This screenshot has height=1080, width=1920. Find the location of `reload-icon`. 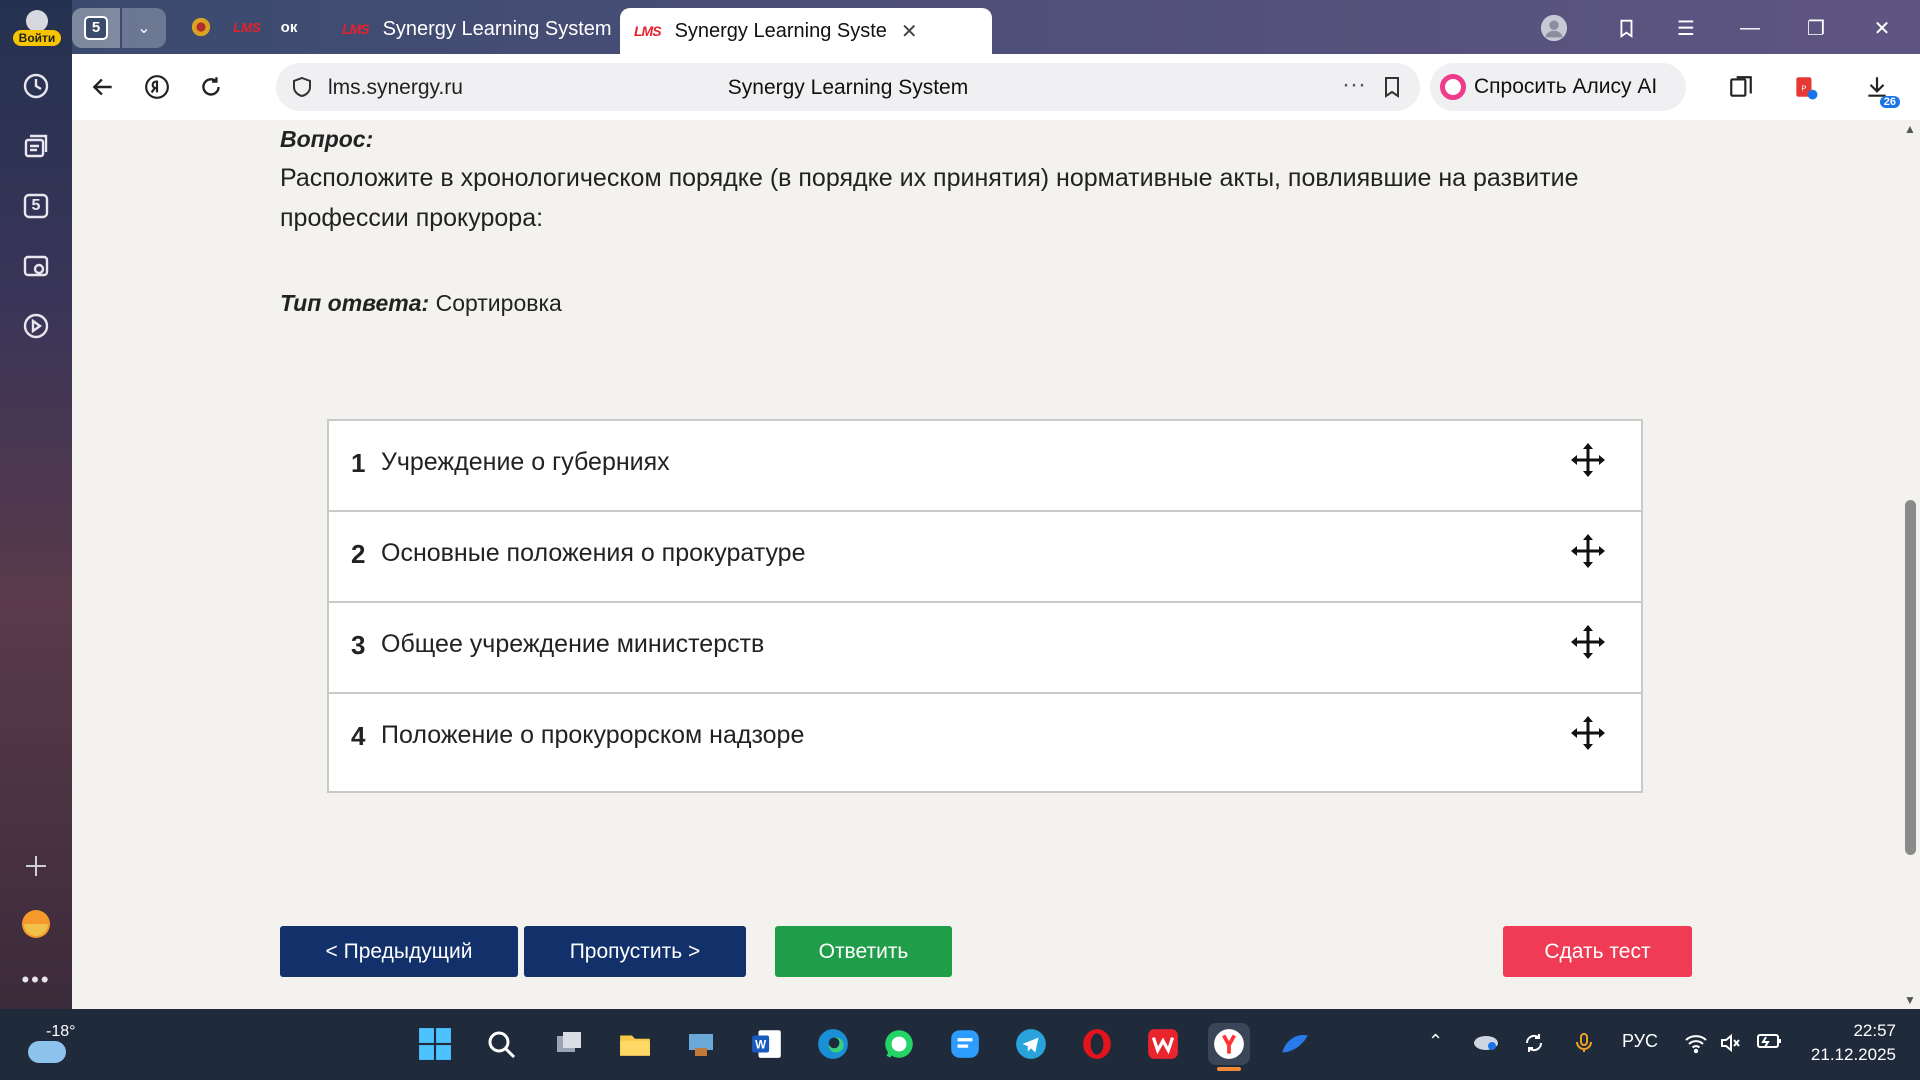

reload-icon is located at coordinates (211, 87).